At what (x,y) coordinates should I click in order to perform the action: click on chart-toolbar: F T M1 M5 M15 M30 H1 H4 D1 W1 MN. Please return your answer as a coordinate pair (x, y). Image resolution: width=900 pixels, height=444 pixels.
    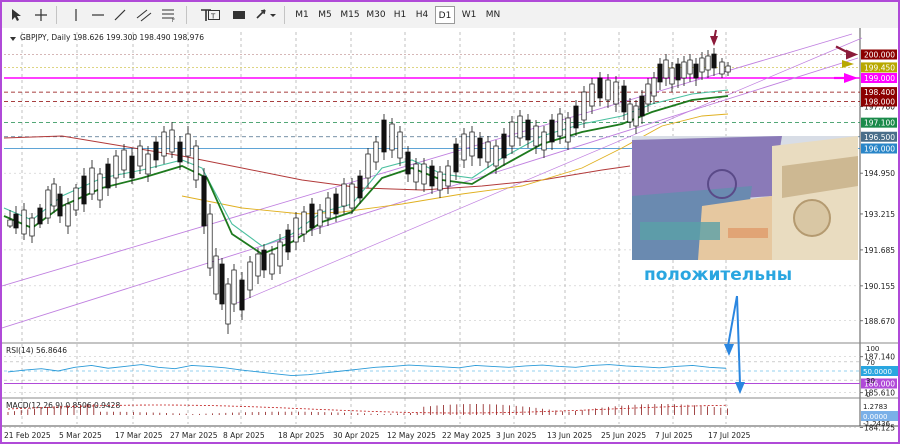
    Looking at the image, I should click on (450, 15).